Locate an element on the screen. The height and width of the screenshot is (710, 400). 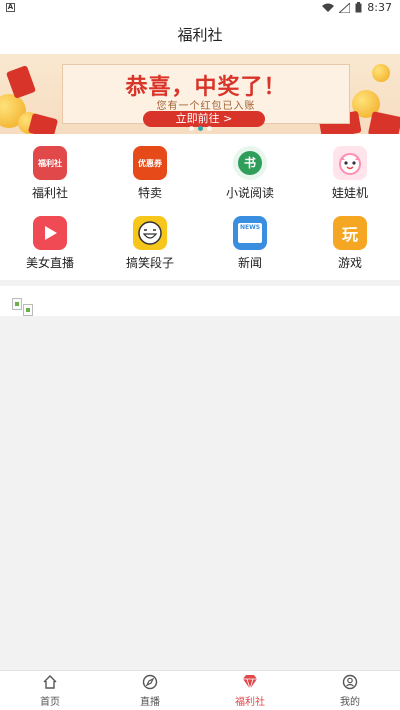
tab-mine: 我的 is located at coordinates (350, 690).